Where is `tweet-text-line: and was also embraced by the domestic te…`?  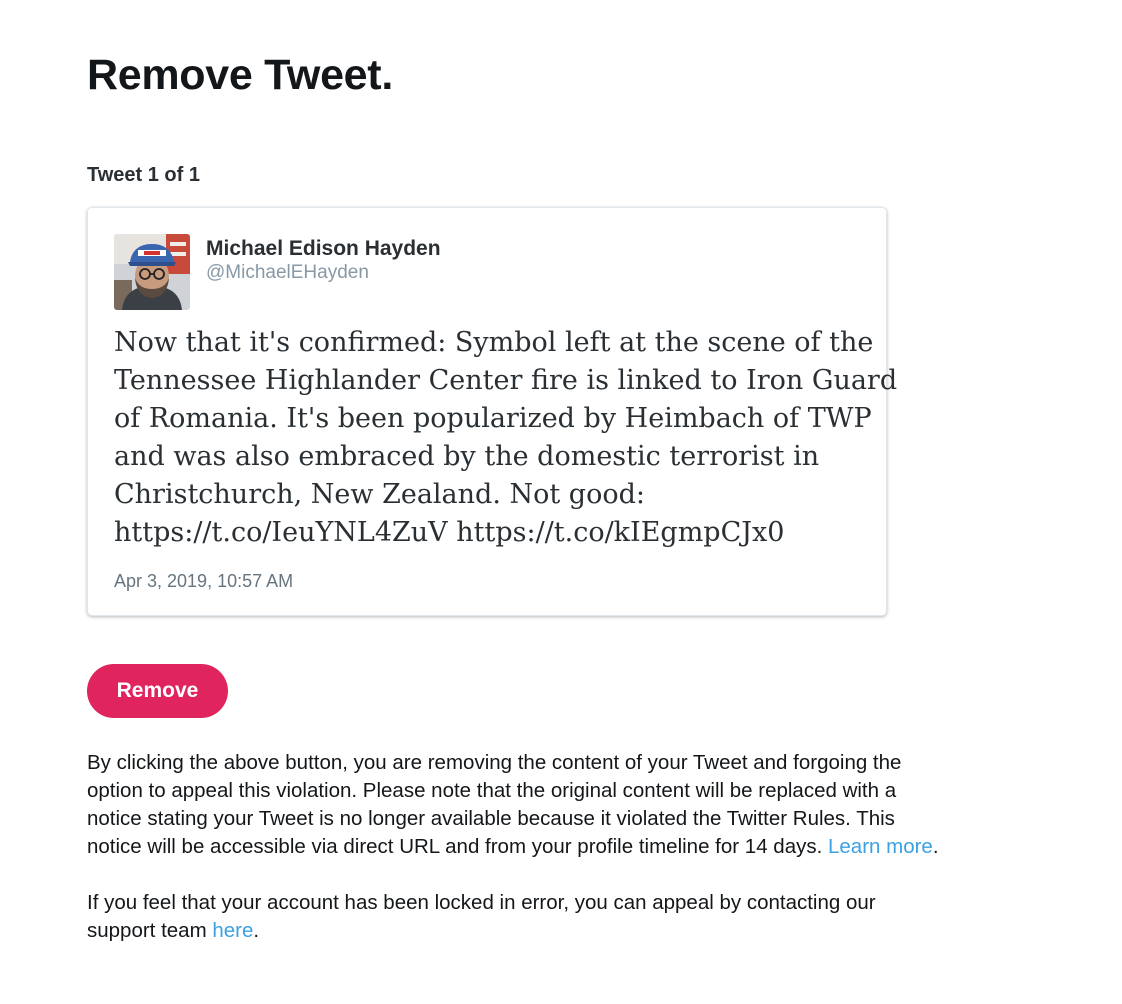 tweet-text-line: and was also embraced by the domestic te… is located at coordinates (467, 456).